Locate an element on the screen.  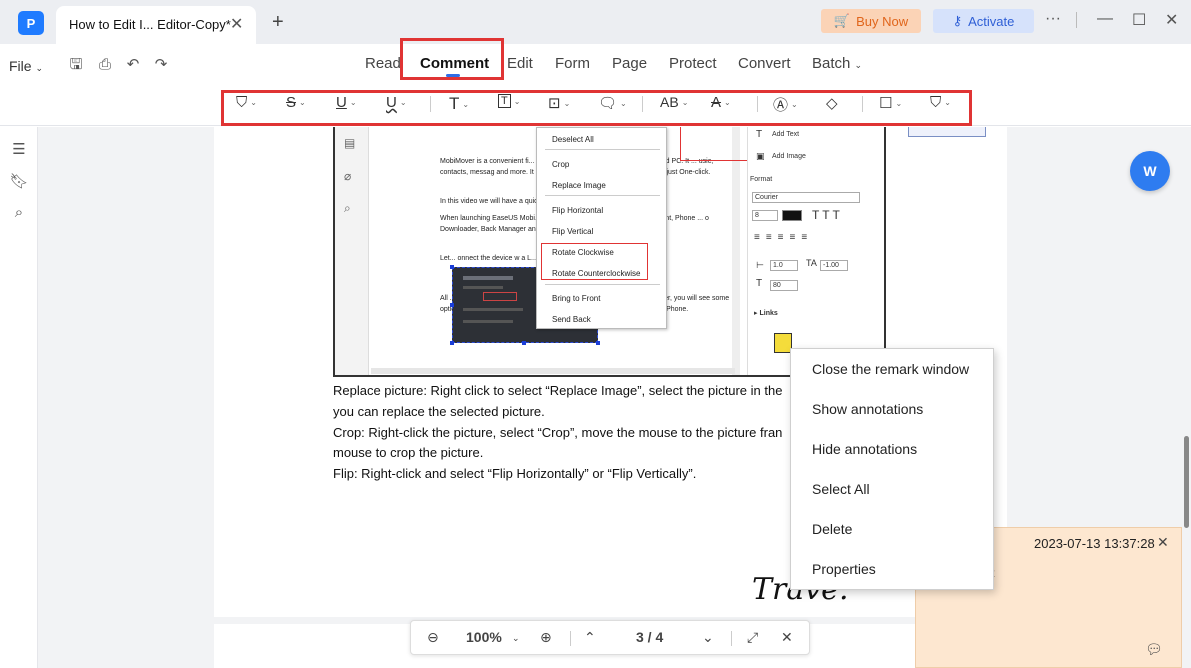
annotation-rectangle is located at coordinates (947, 132).